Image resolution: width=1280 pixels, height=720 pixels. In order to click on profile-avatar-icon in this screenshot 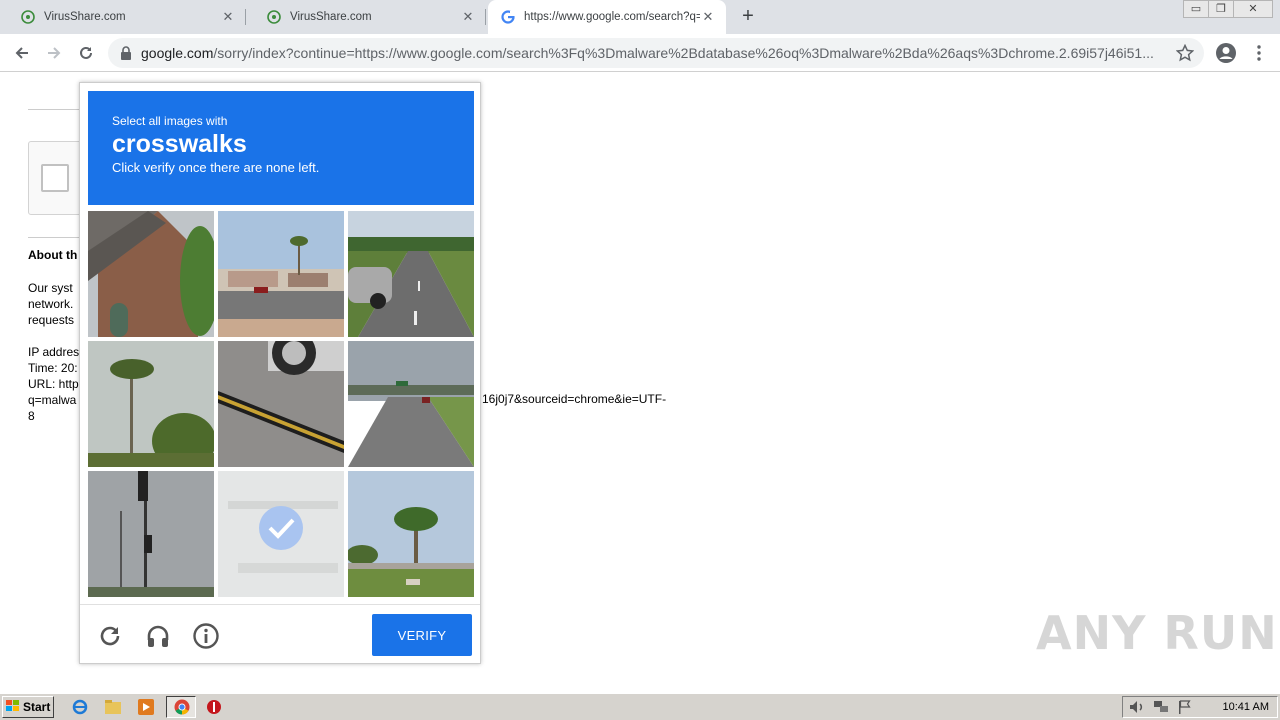, I will do `click(1226, 53)`.